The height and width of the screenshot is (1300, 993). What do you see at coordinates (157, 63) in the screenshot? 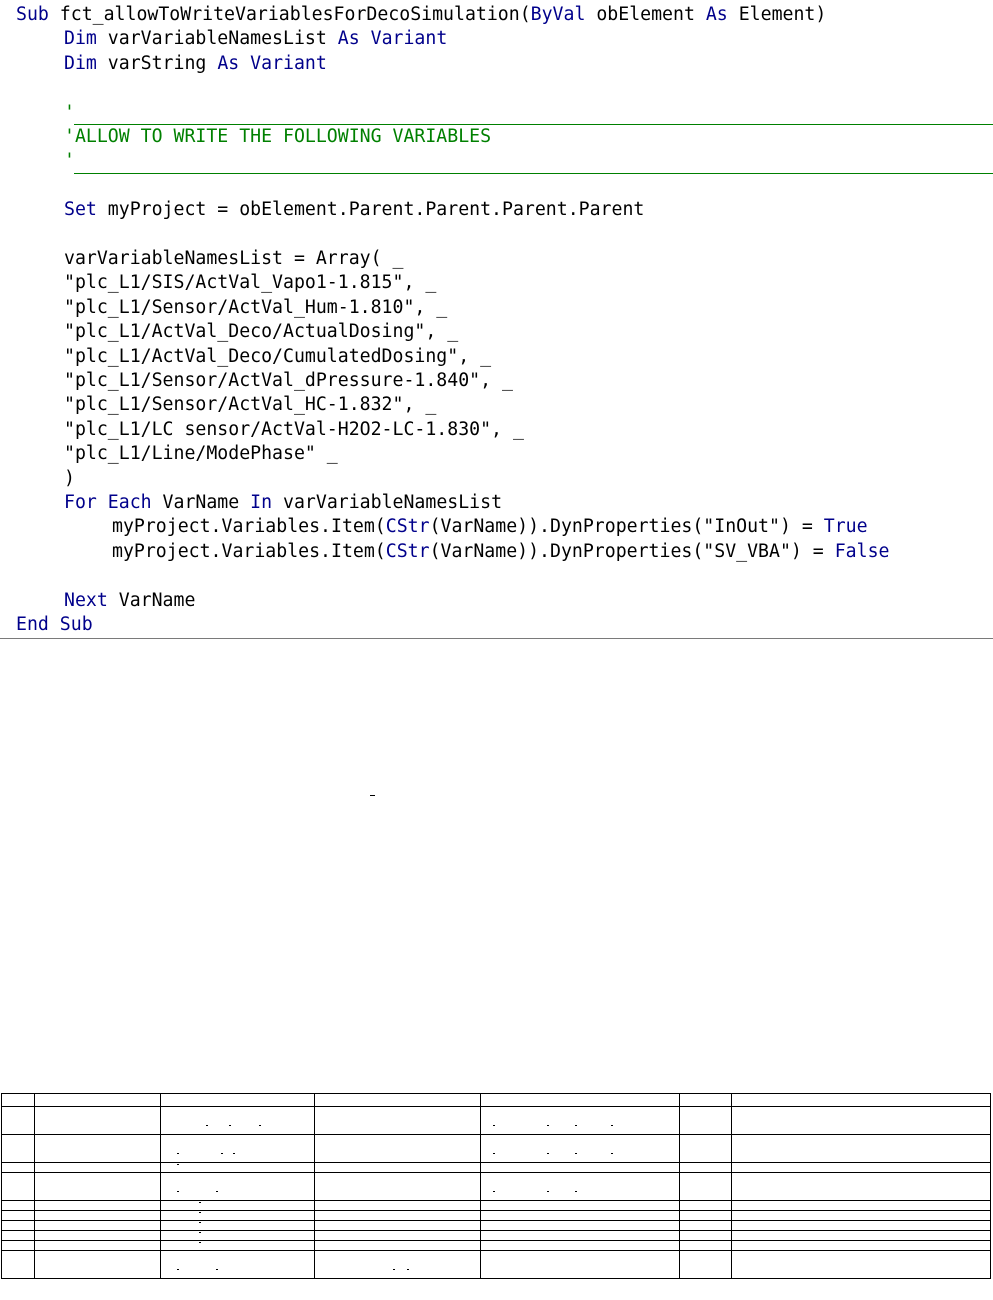
I see `code-token: varString` at bounding box center [157, 63].